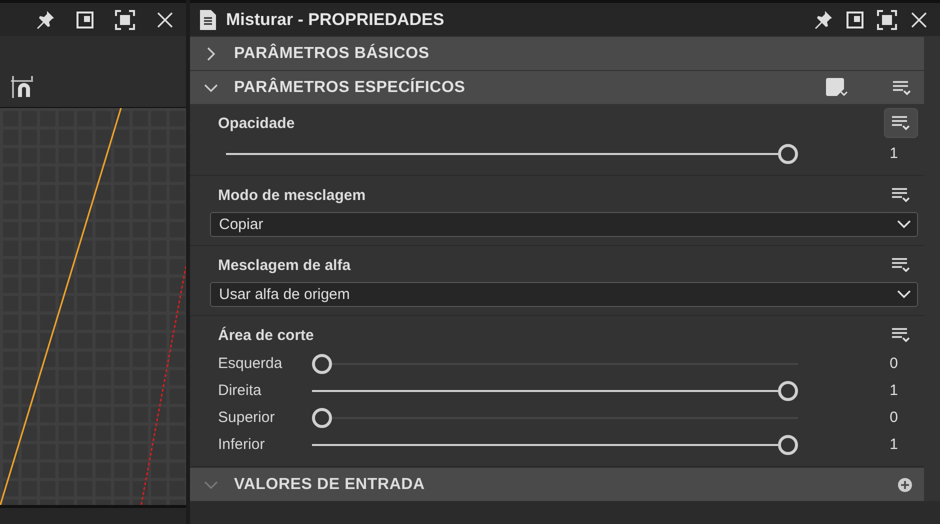 This screenshot has width=940, height=524. Describe the element at coordinates (247, 417) in the screenshot. I see `slider-label: Superior` at that location.